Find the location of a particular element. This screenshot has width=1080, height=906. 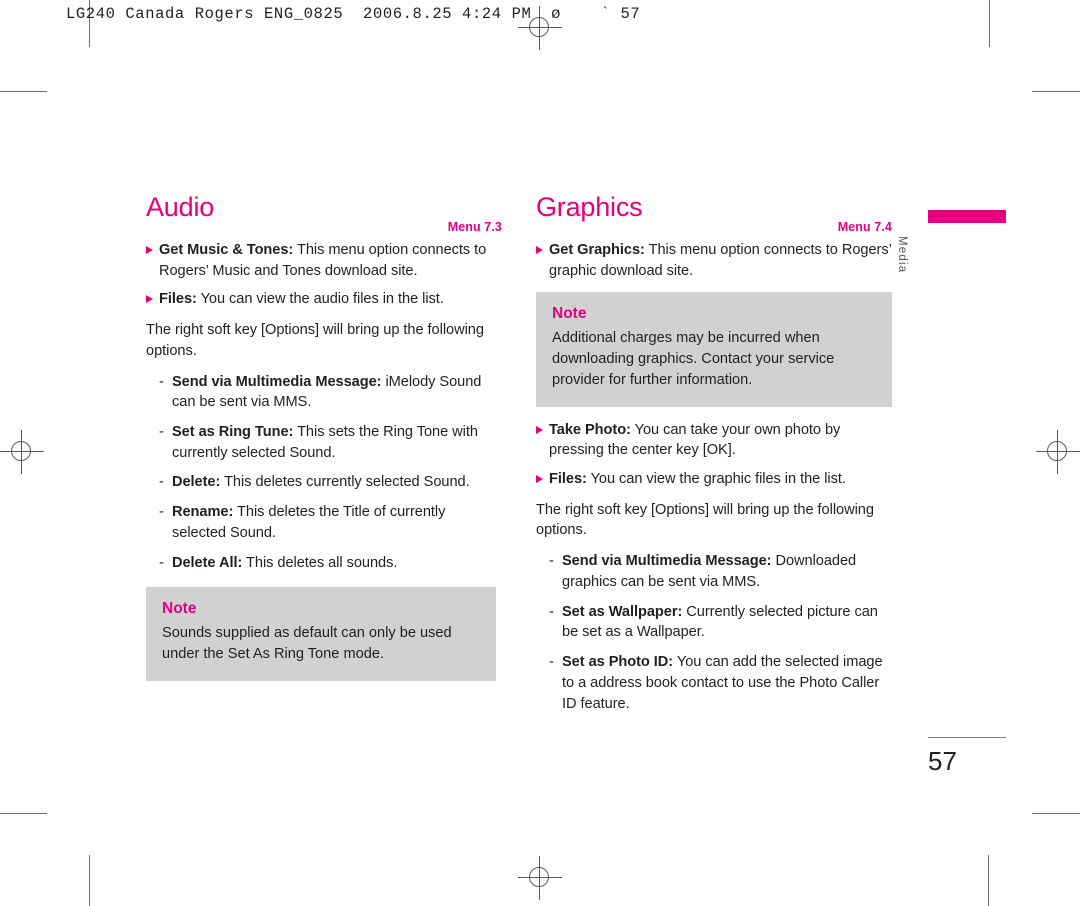

list-item-term: Set as Photo ID: is located at coordinates (618, 662).